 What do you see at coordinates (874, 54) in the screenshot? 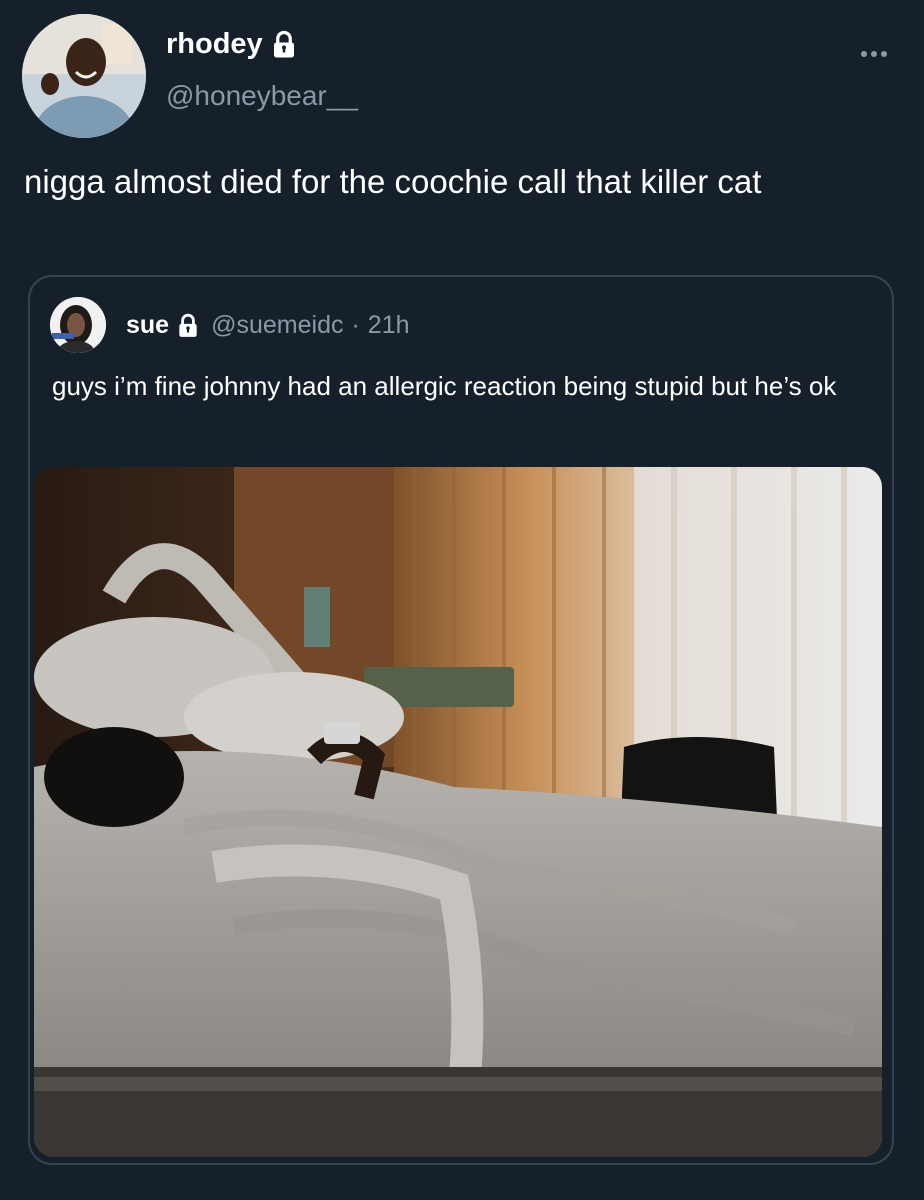
I see `more-horizontal-icon` at bounding box center [874, 54].